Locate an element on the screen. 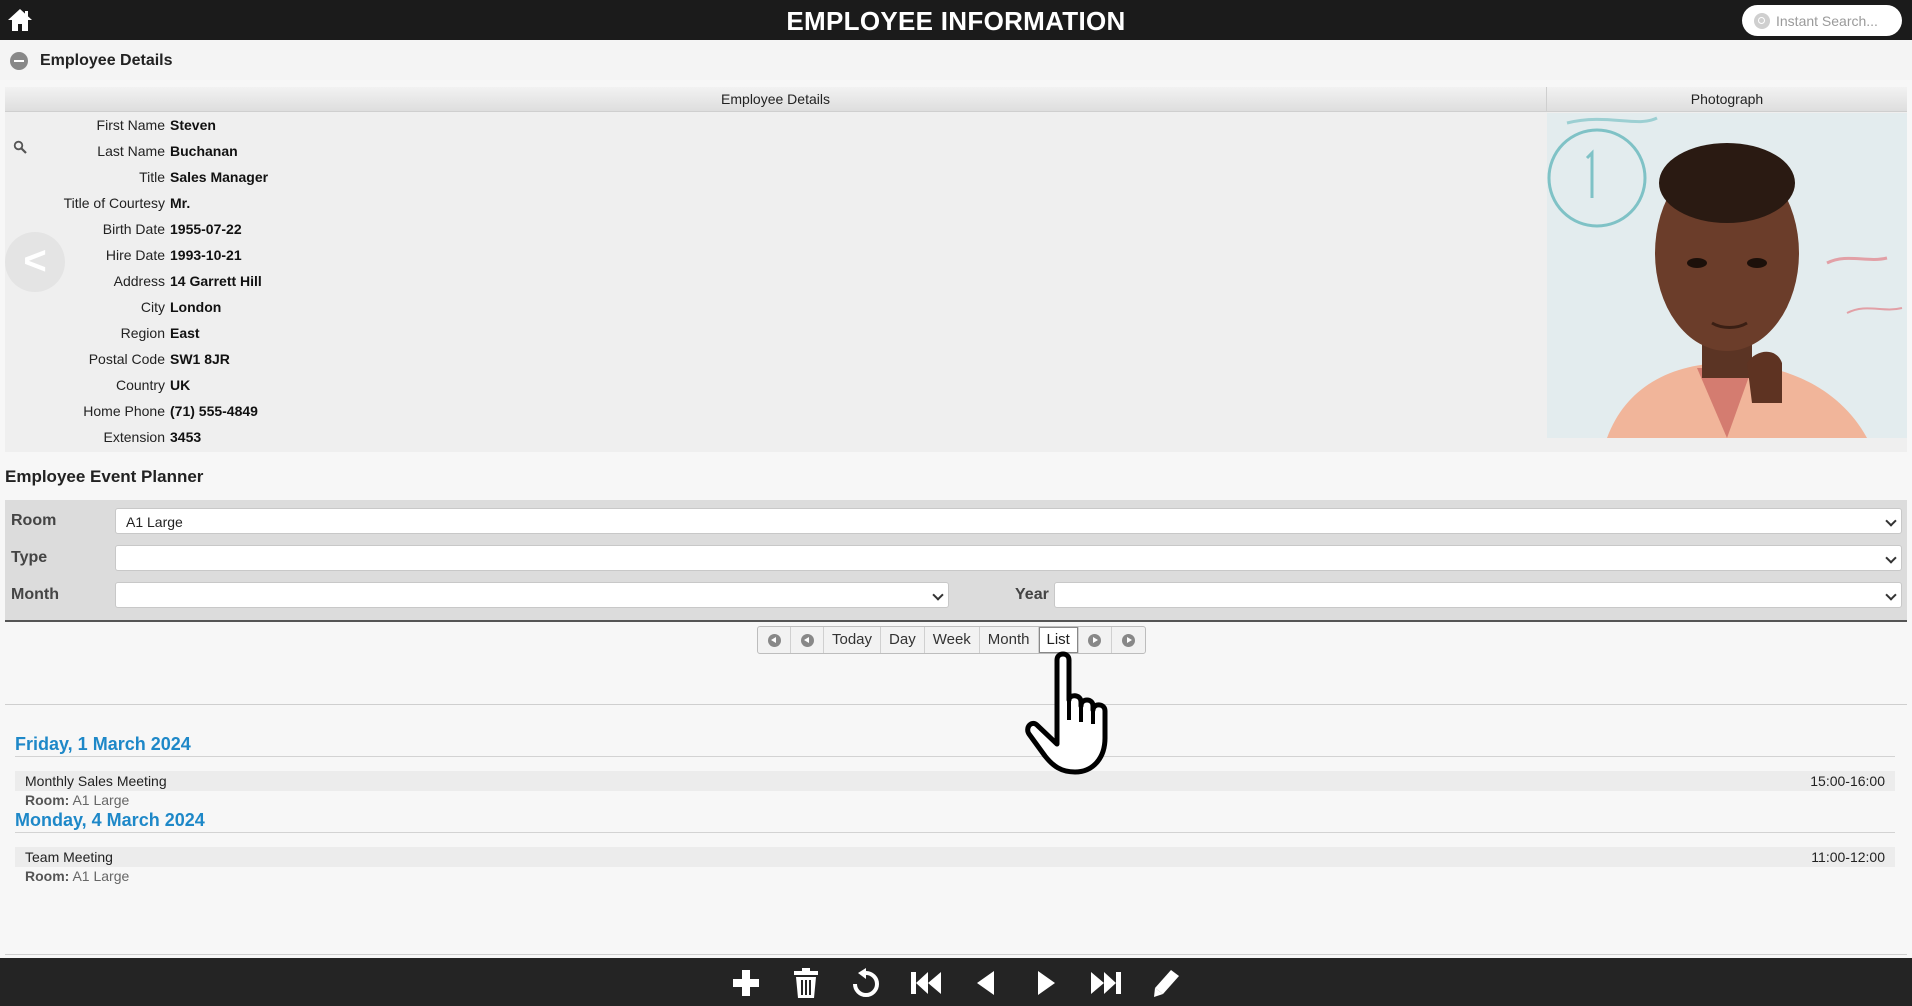 The image size is (1912, 1006). double-left-icon is located at coordinates (774, 640).